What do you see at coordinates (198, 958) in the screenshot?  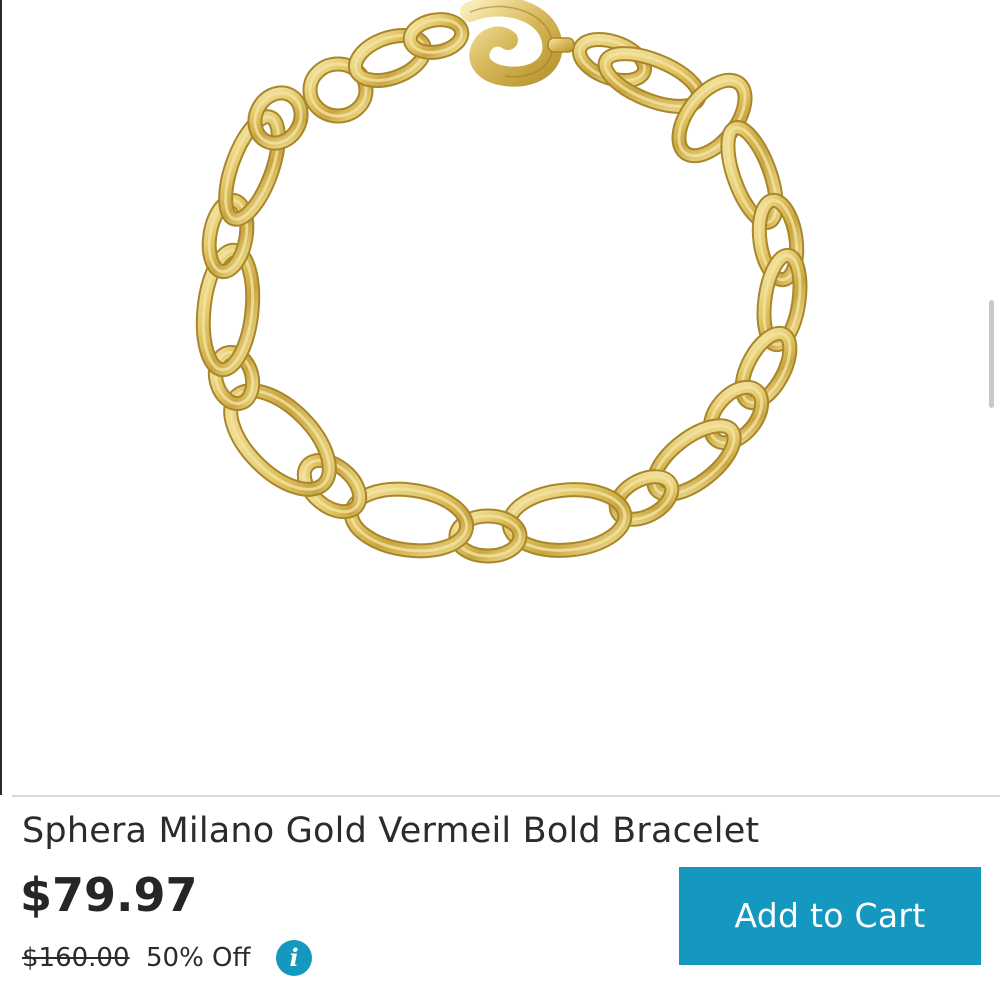 I see `discount-label: 50% Off` at bounding box center [198, 958].